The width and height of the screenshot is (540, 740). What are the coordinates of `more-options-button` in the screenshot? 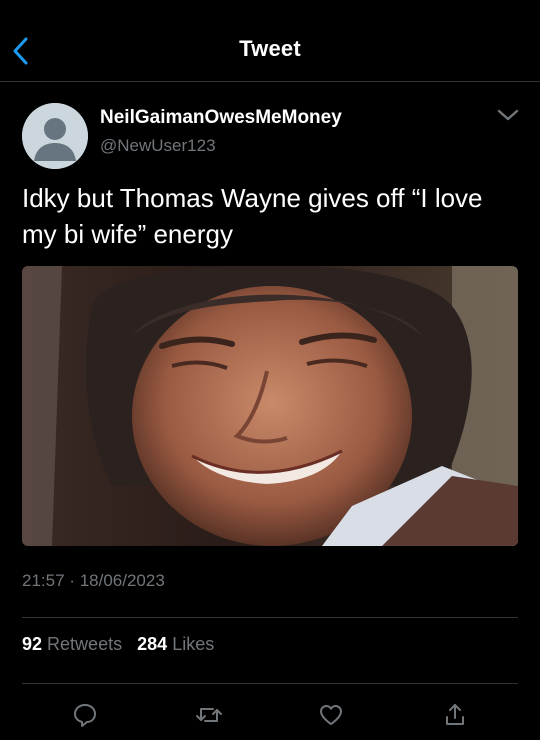 It's located at (508, 115).